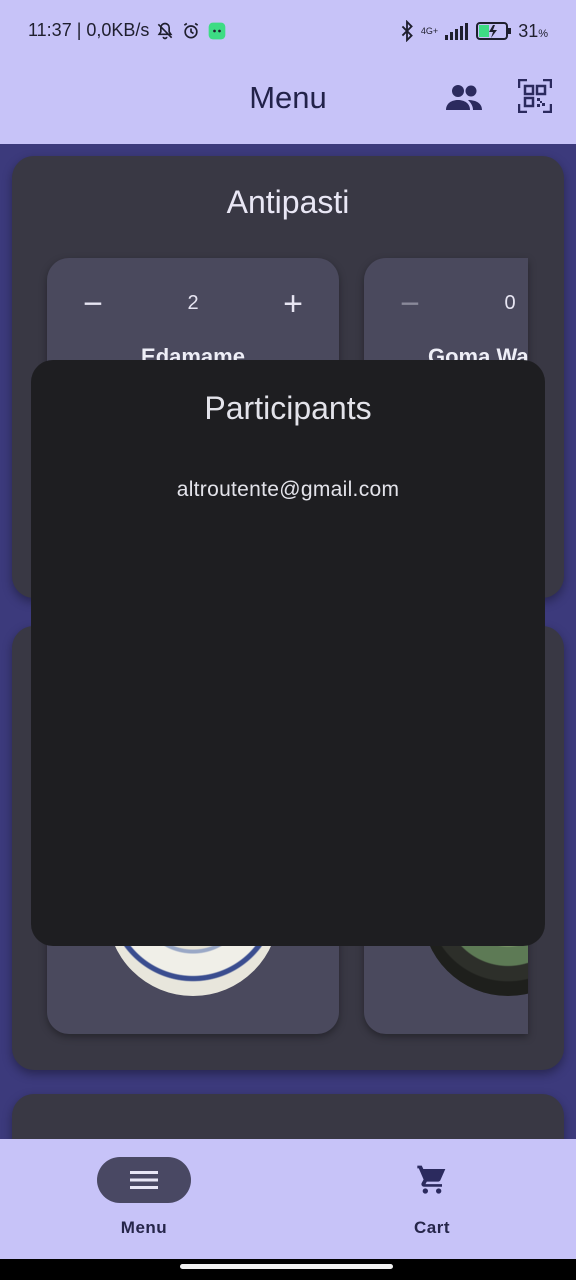 The height and width of the screenshot is (1280, 576). Describe the element at coordinates (288, 408) in the screenshot. I see `dialog-title: Participants` at that location.